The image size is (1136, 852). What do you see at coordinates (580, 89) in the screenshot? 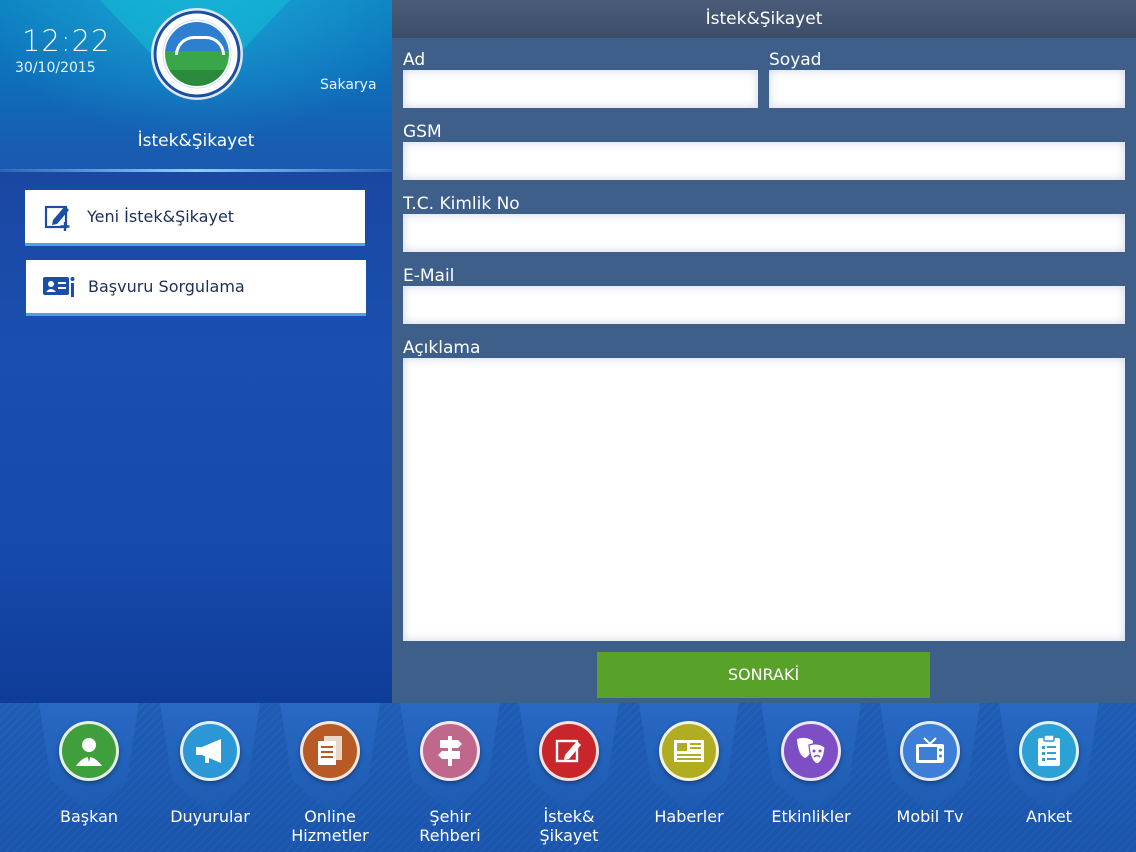
I see `ad-input` at bounding box center [580, 89].